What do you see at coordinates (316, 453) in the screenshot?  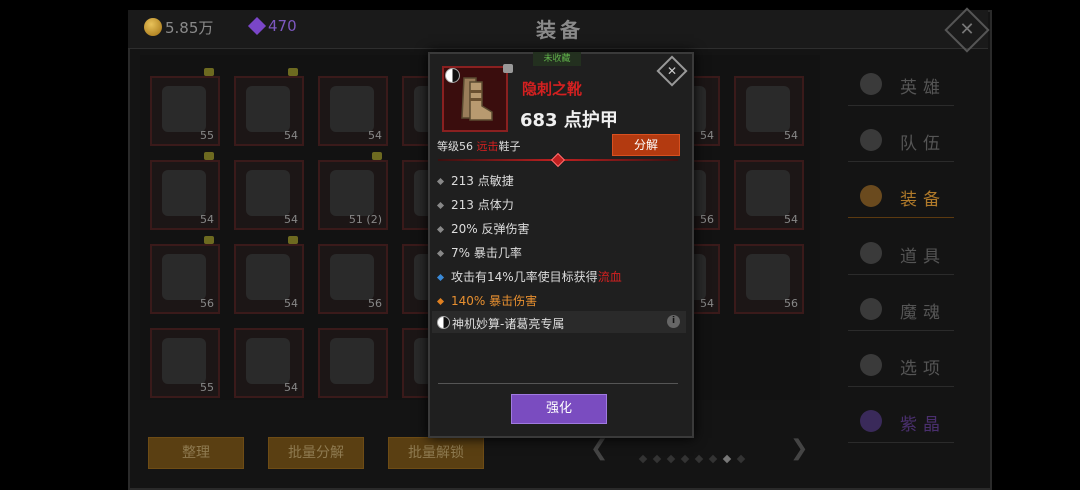 I see `batch-decompose-button: 批量分解` at bounding box center [316, 453].